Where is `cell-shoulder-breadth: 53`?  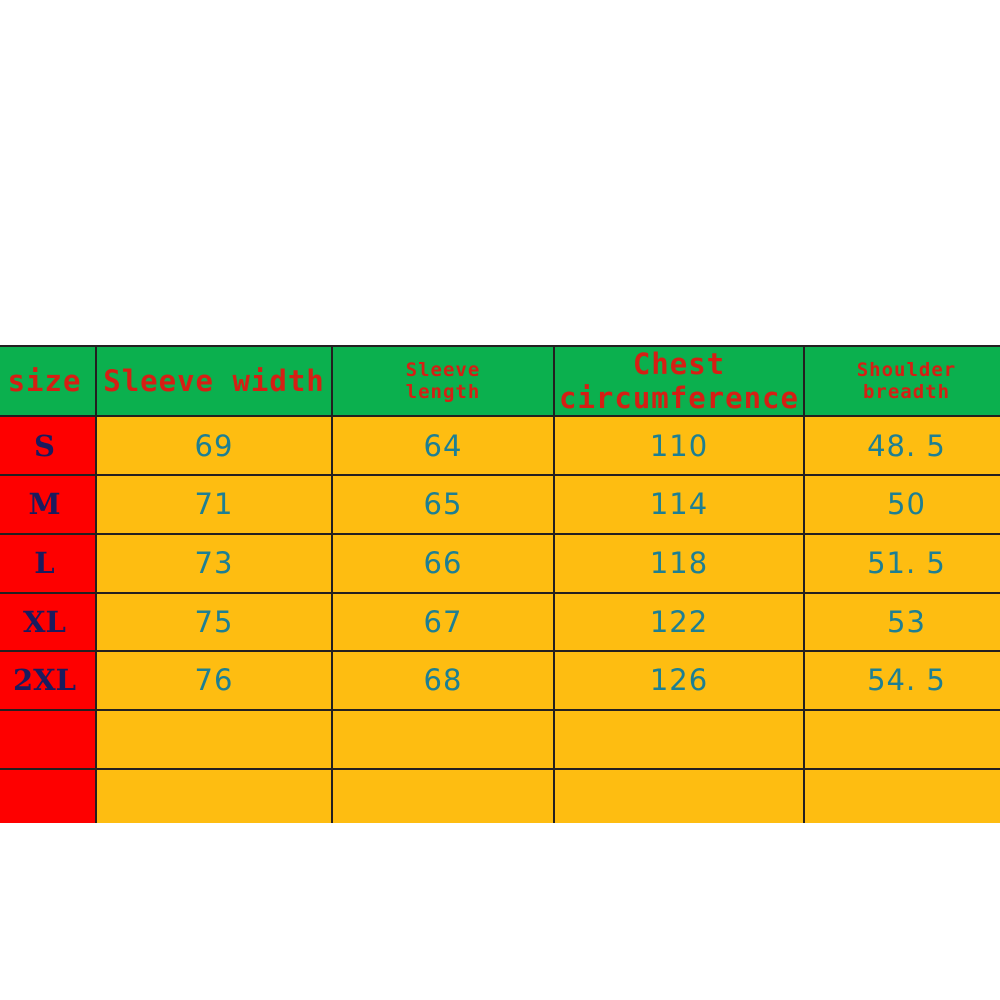
cell-shoulder-breadth: 53 is located at coordinates (901, 622).